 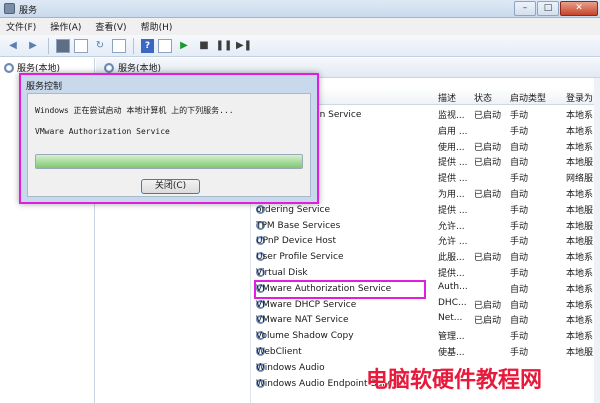 I want to click on menu-file: 文件(F), so click(x=21, y=26).